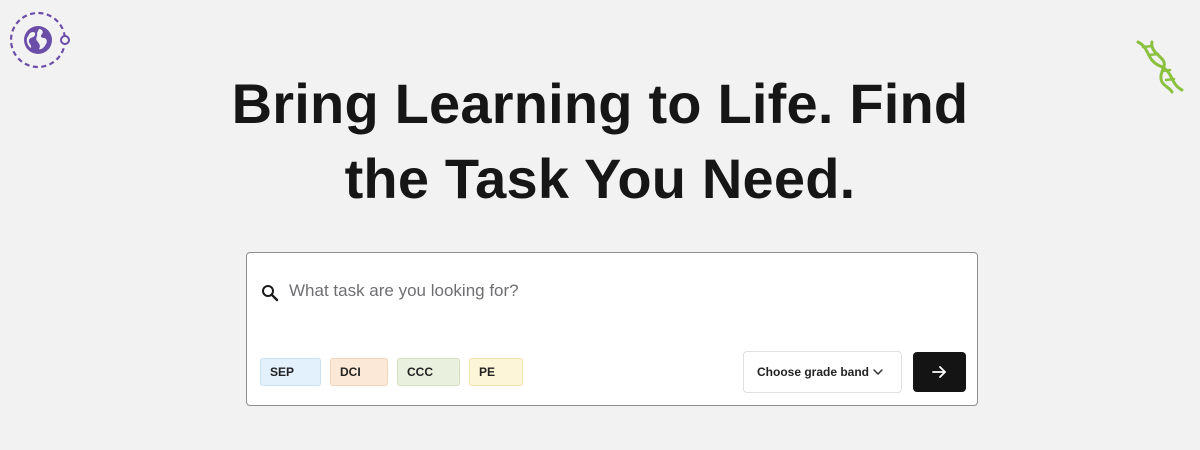  I want to click on filter-chip-dci: DCI, so click(359, 372).